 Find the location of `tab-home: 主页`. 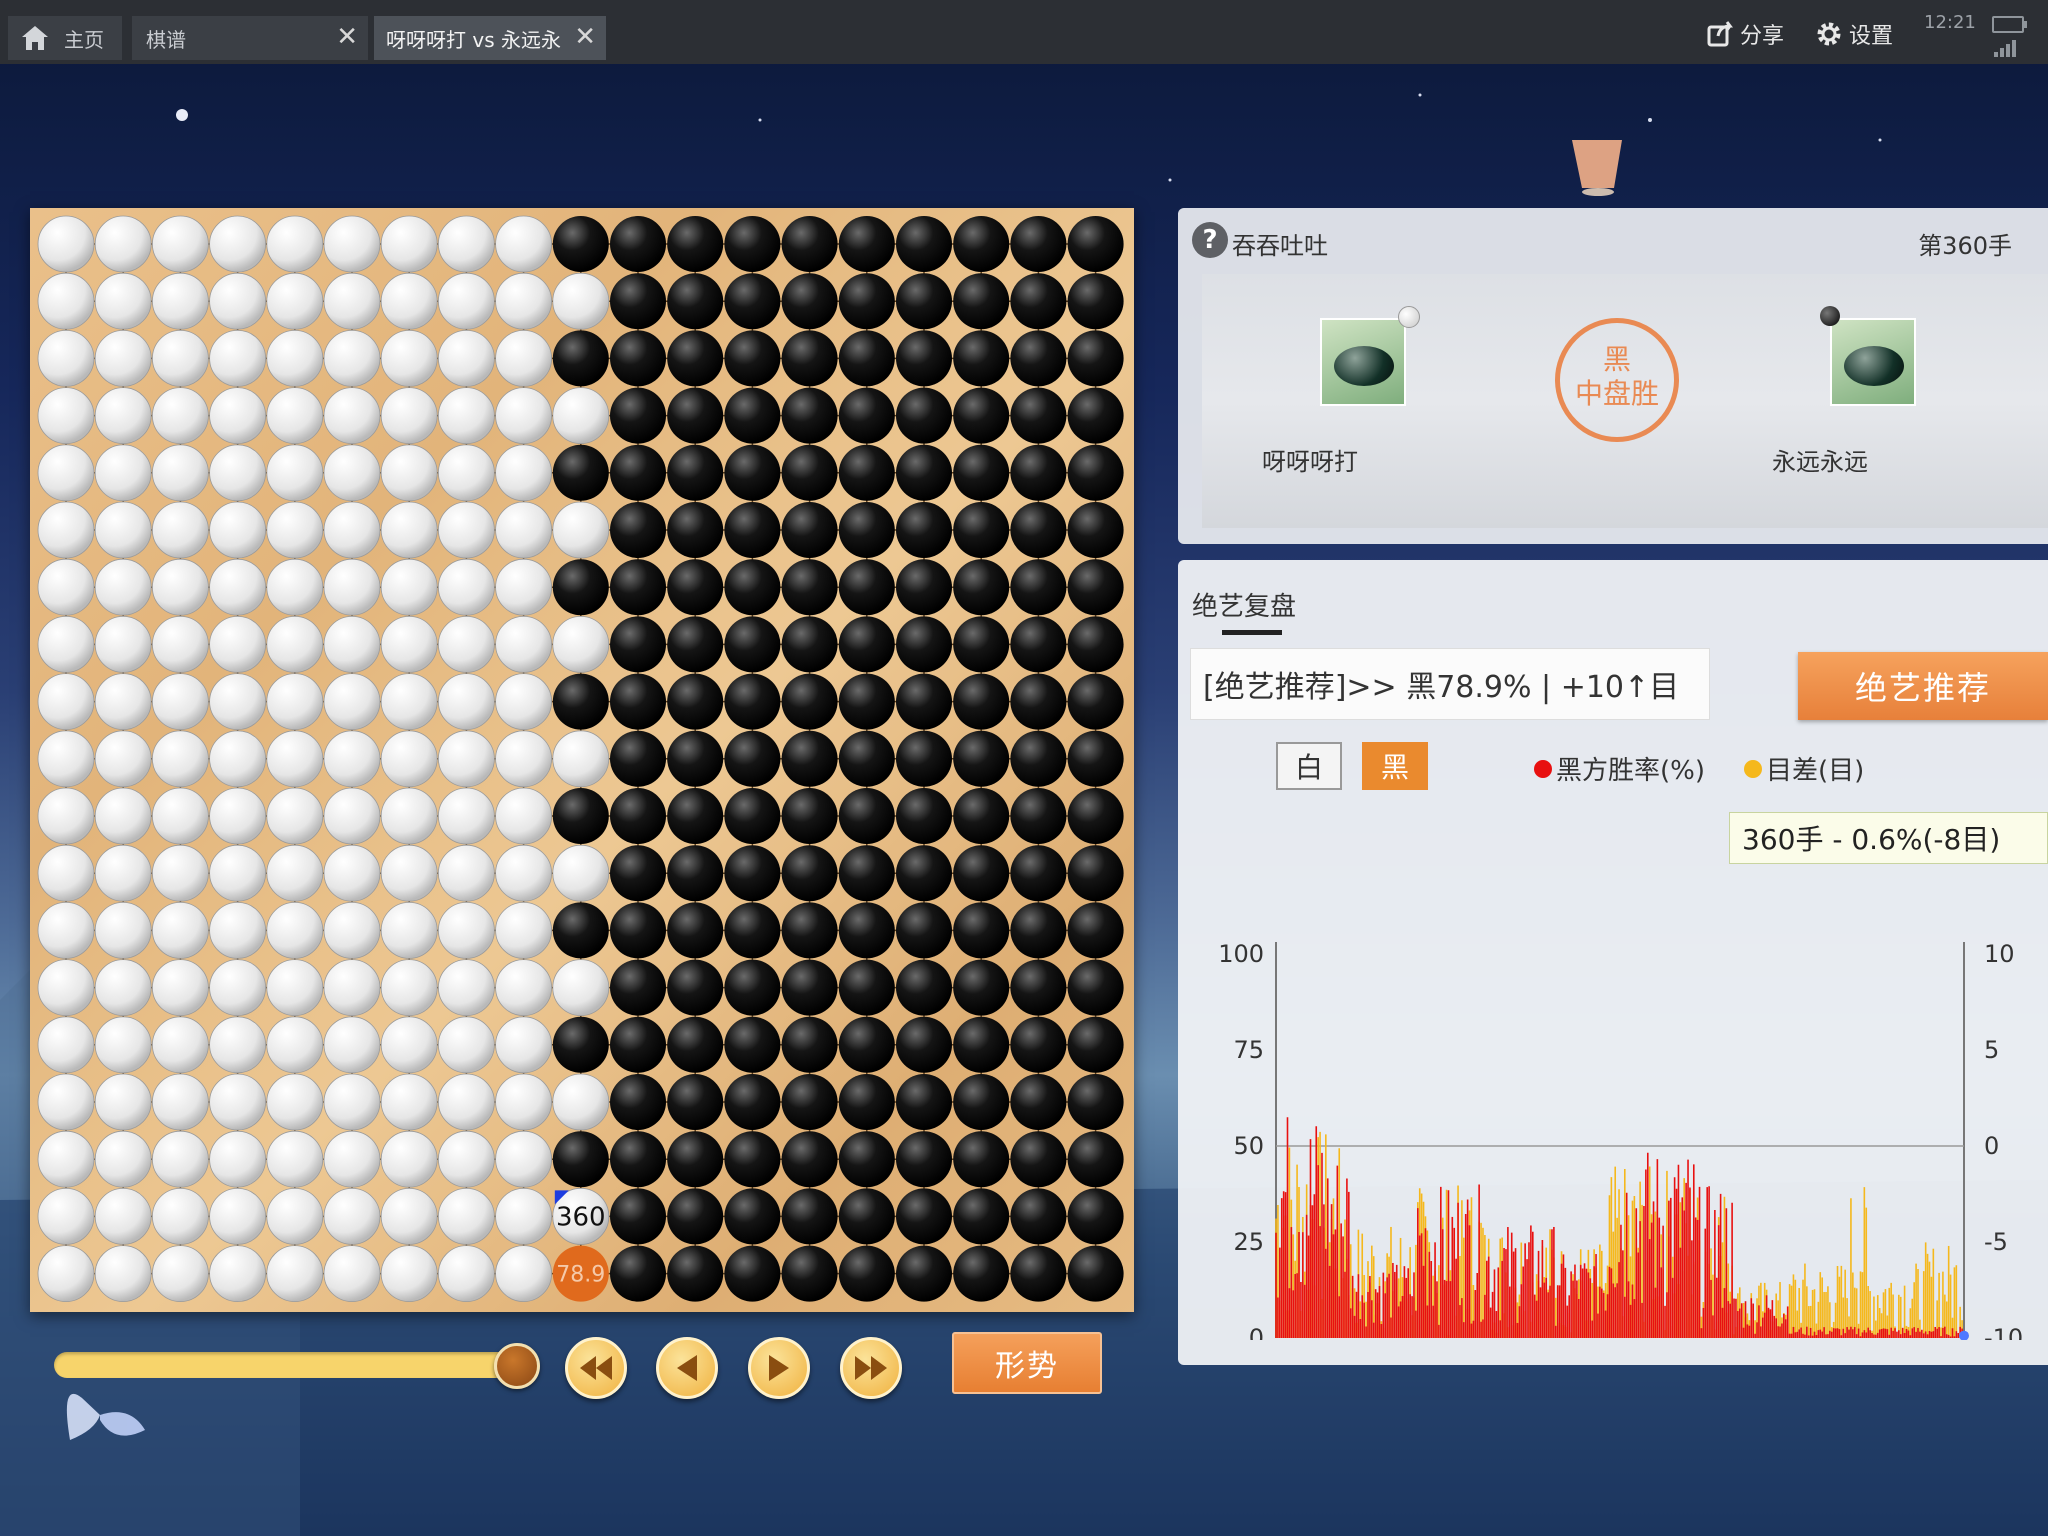

tab-home: 主页 is located at coordinates (65, 38).